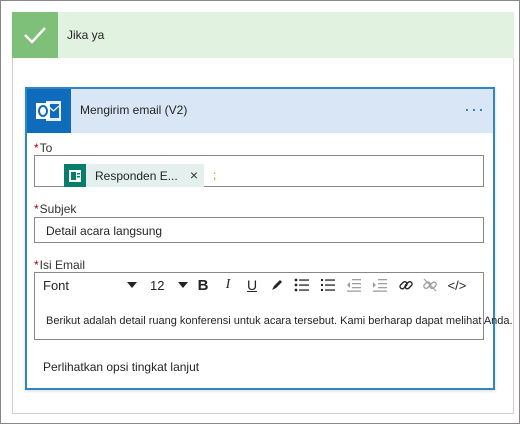  What do you see at coordinates (259, 230) in the screenshot?
I see `subject-input: Detail acara langsung` at bounding box center [259, 230].